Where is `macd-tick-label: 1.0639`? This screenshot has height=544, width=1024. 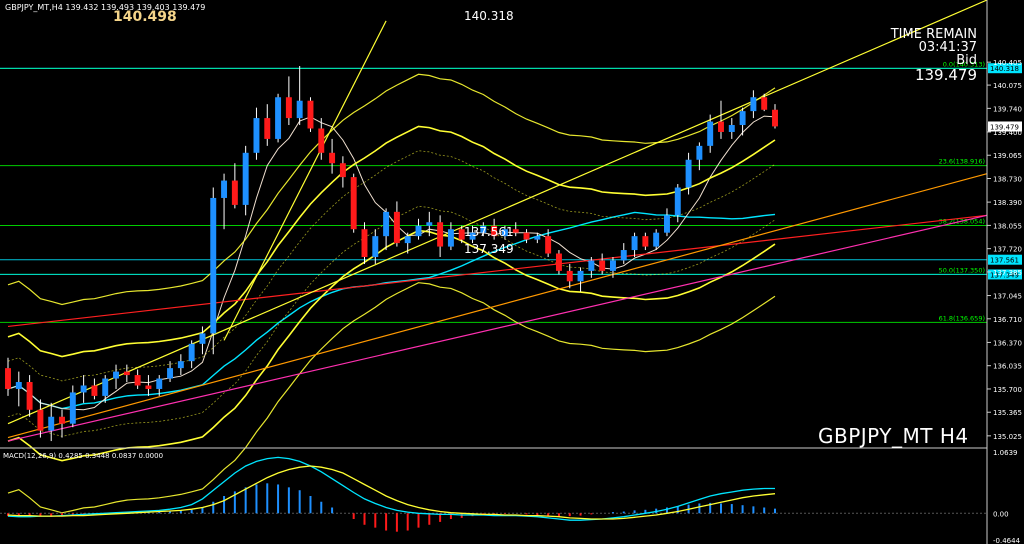
macd-tick-label: 1.0639 is located at coordinates (1005, 453).